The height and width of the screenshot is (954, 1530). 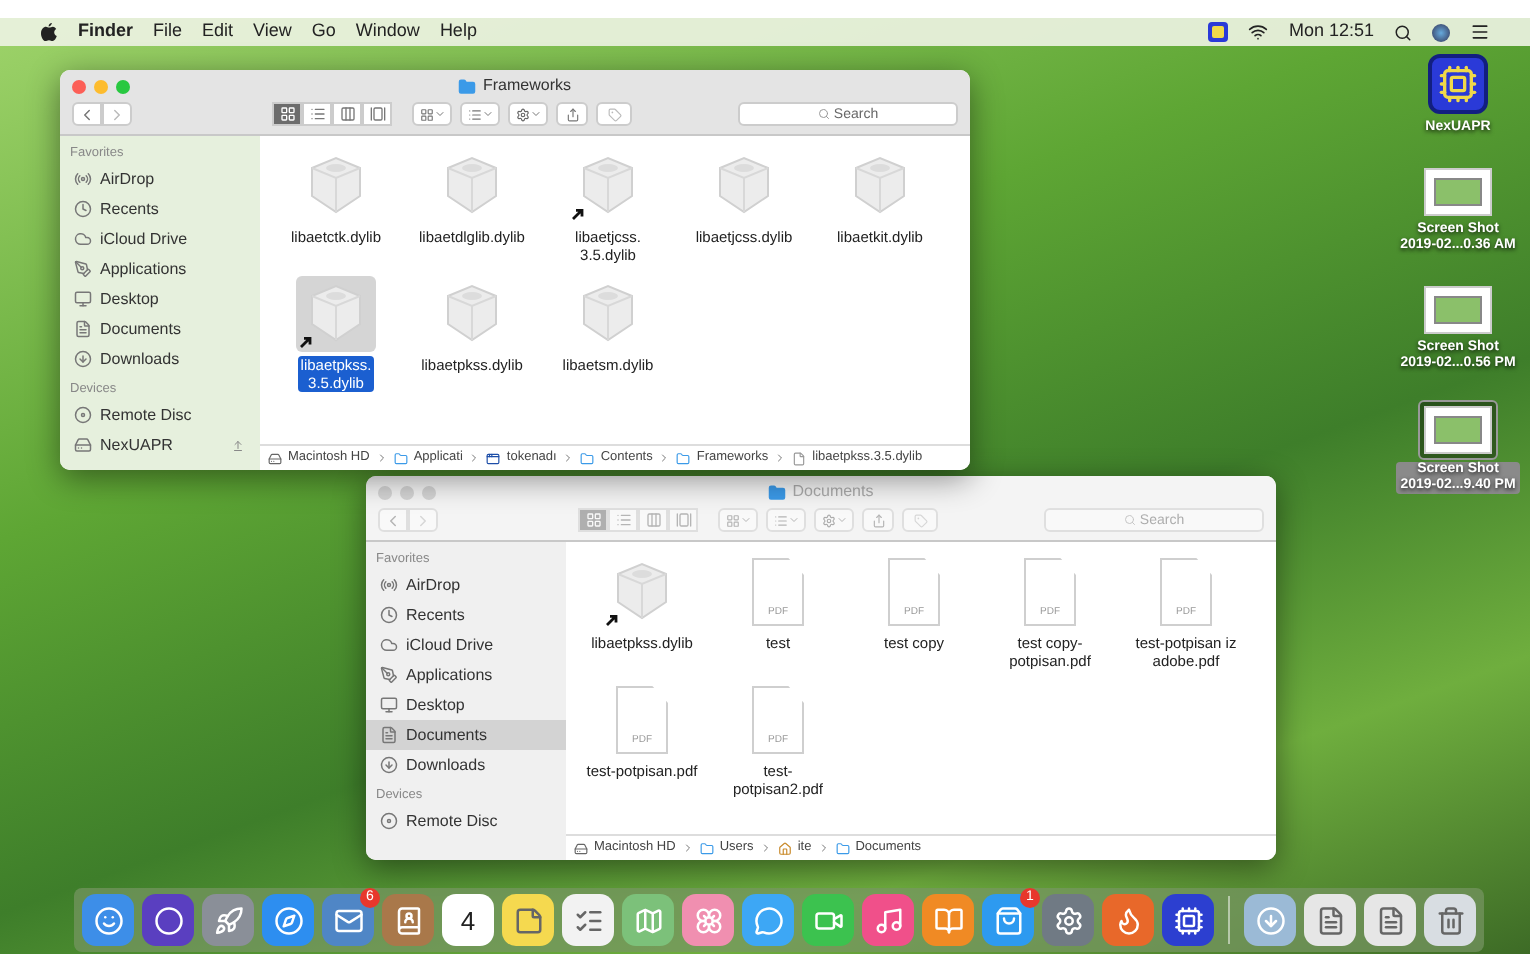 I want to click on list-icon, so click(x=1480, y=32).